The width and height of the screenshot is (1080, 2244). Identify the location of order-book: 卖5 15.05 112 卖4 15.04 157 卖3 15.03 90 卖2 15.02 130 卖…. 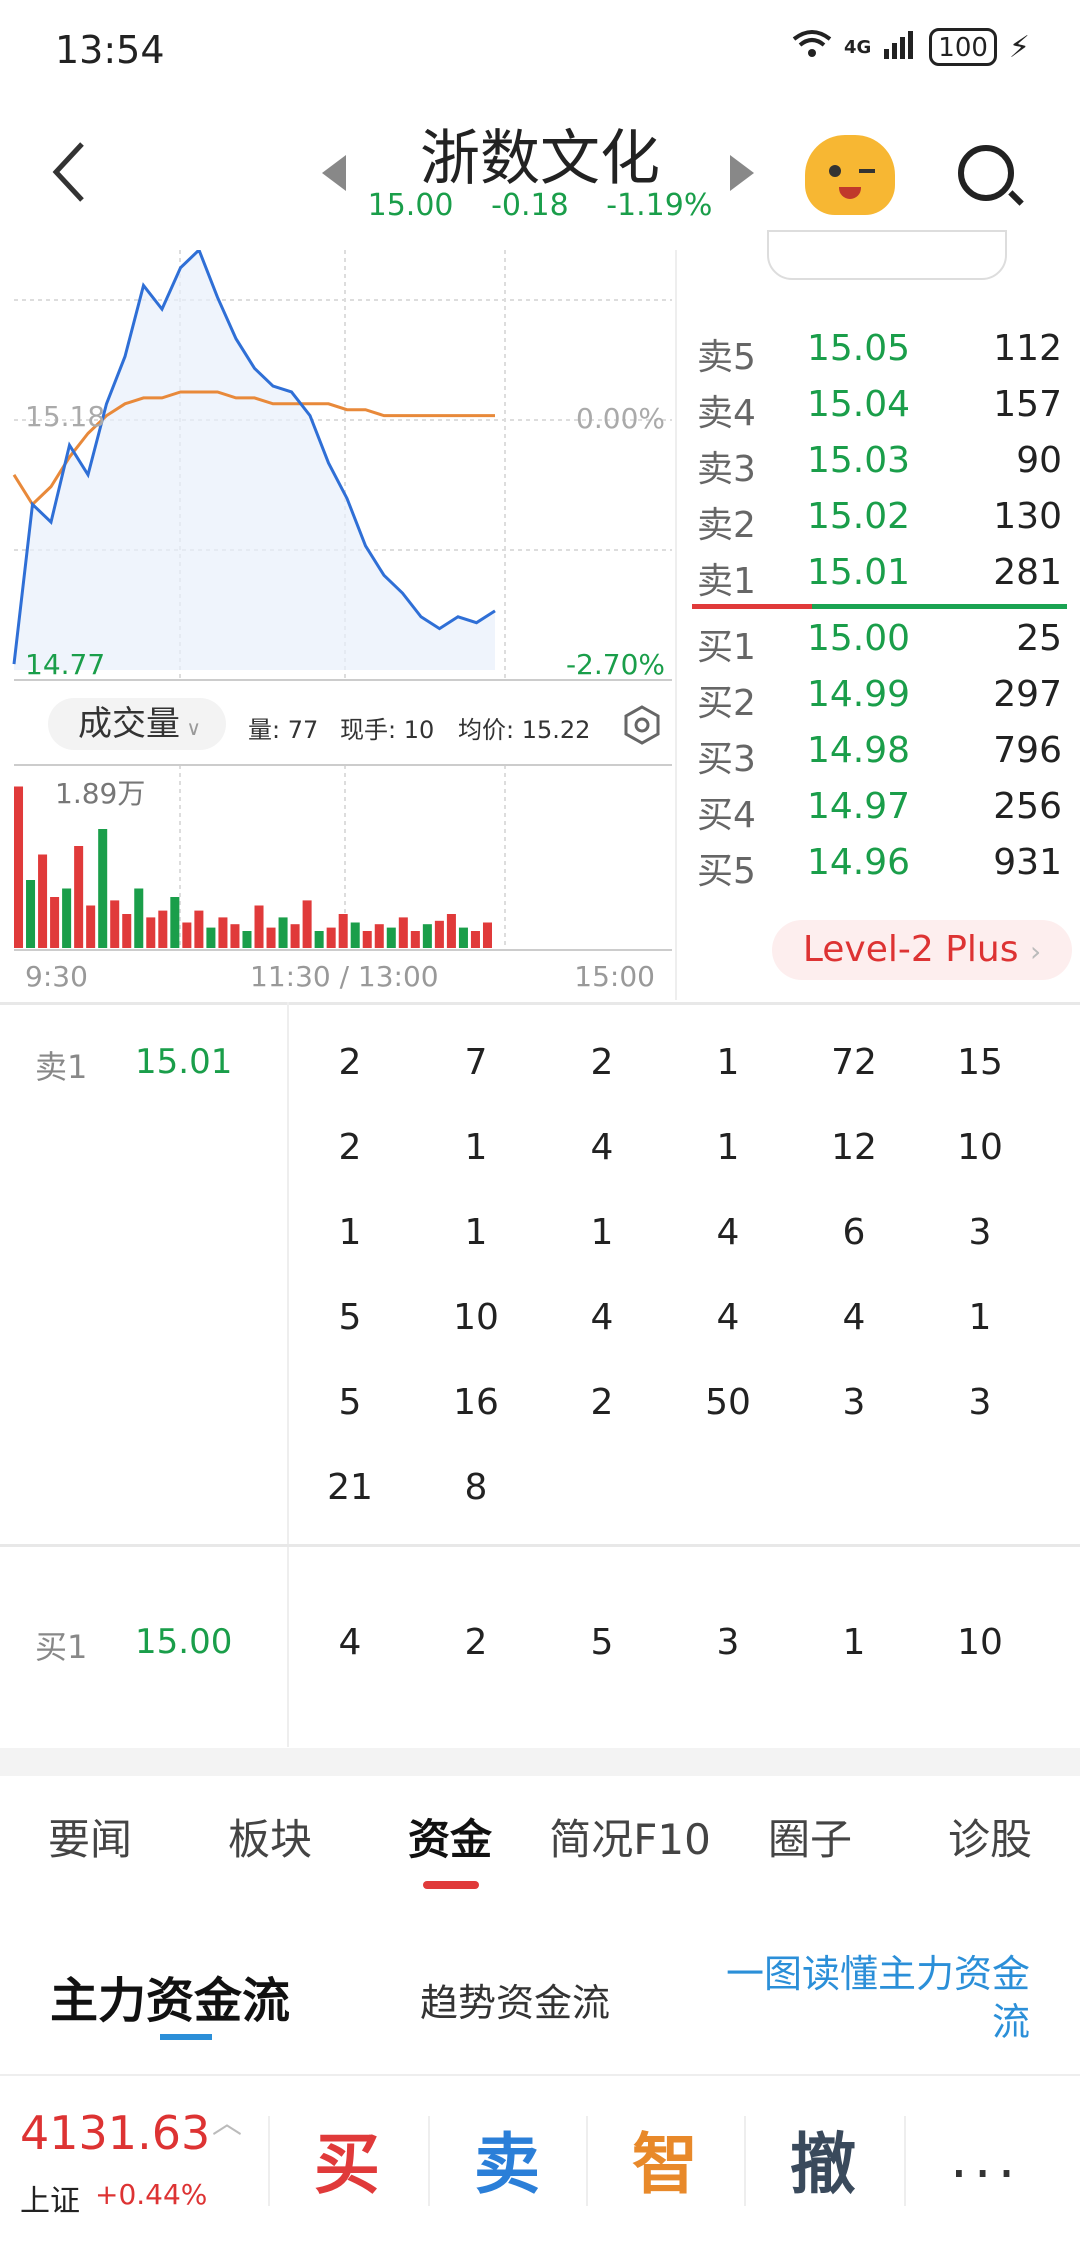
(877, 615).